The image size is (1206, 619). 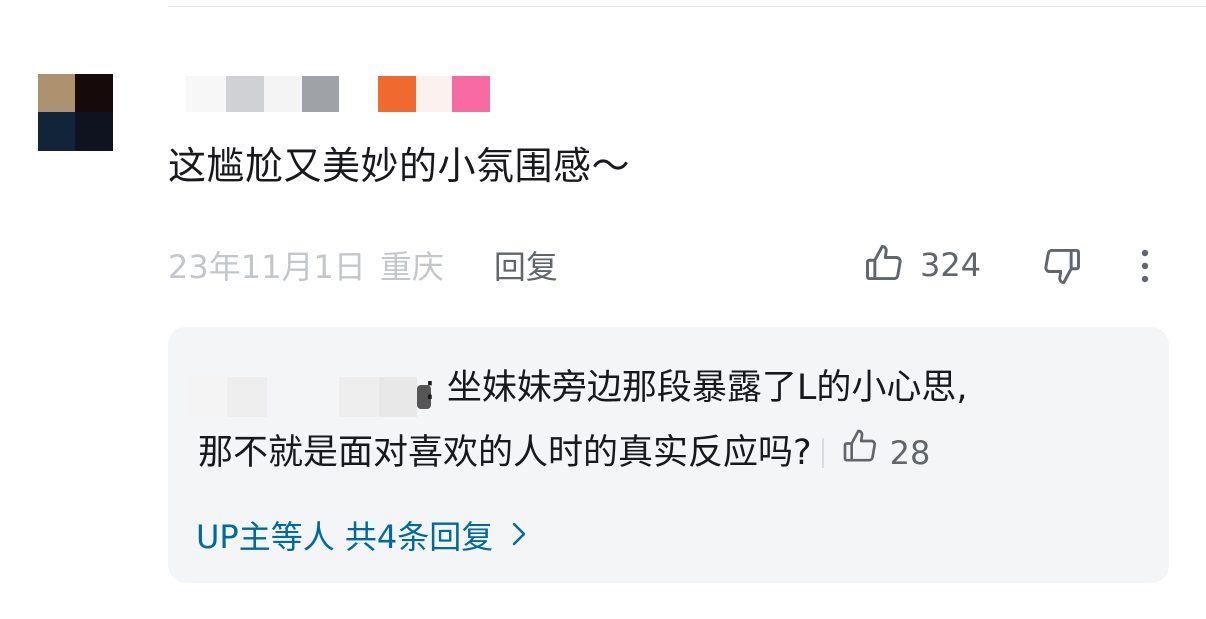 I want to click on username-censored, so click(x=330, y=93).